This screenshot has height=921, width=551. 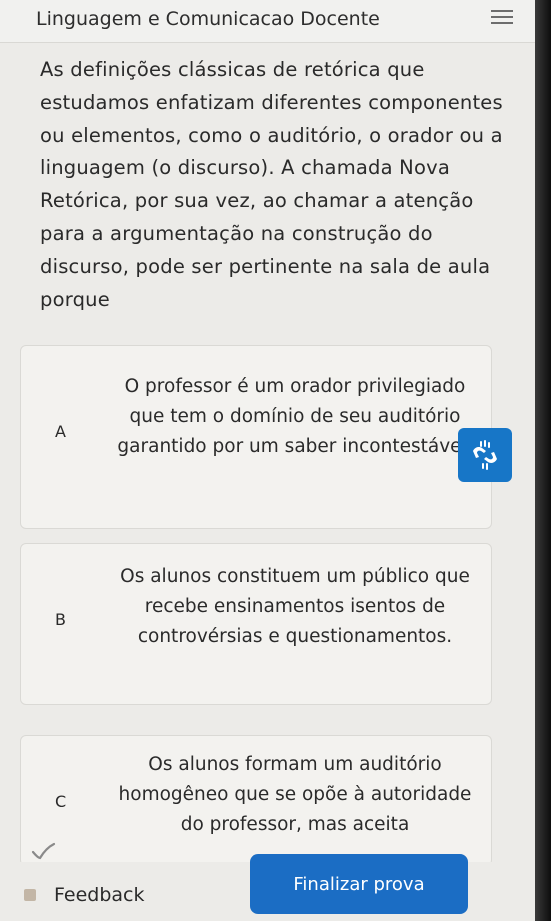 I want to click on option-letter: C, so click(x=61, y=801).